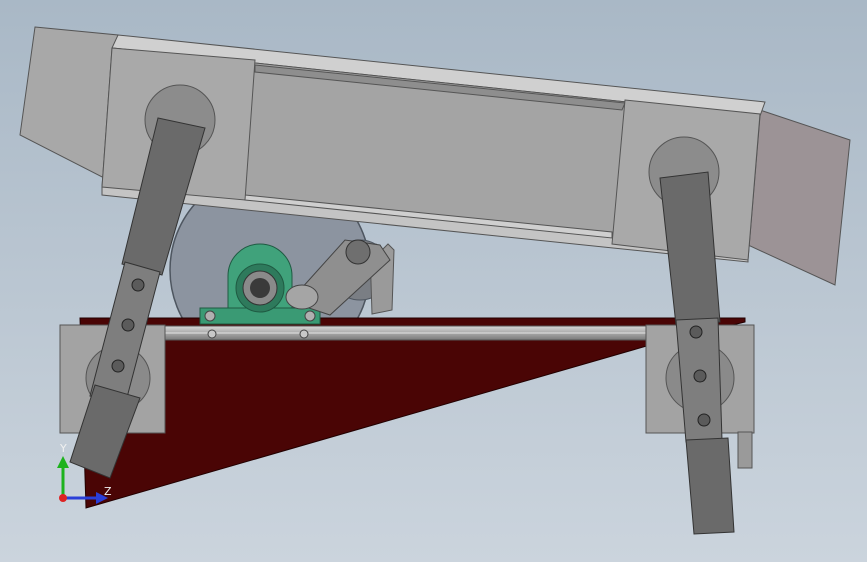 This screenshot has height=562, width=867. I want to click on x-axis-origin, so click(63, 498).